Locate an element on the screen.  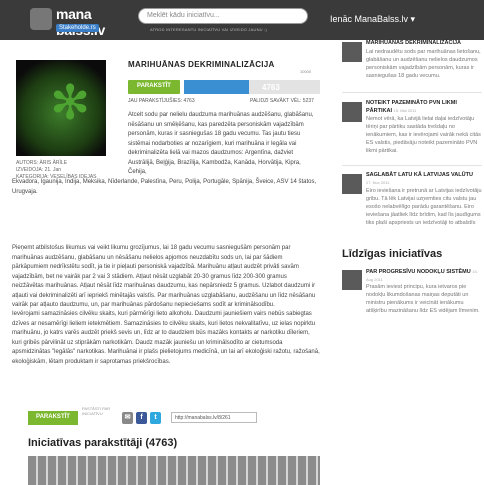
sidebar-item-title-text: SAGLABĀT LATU KĀ LATVIJAS VALŪTU is located at coordinates (419, 175).